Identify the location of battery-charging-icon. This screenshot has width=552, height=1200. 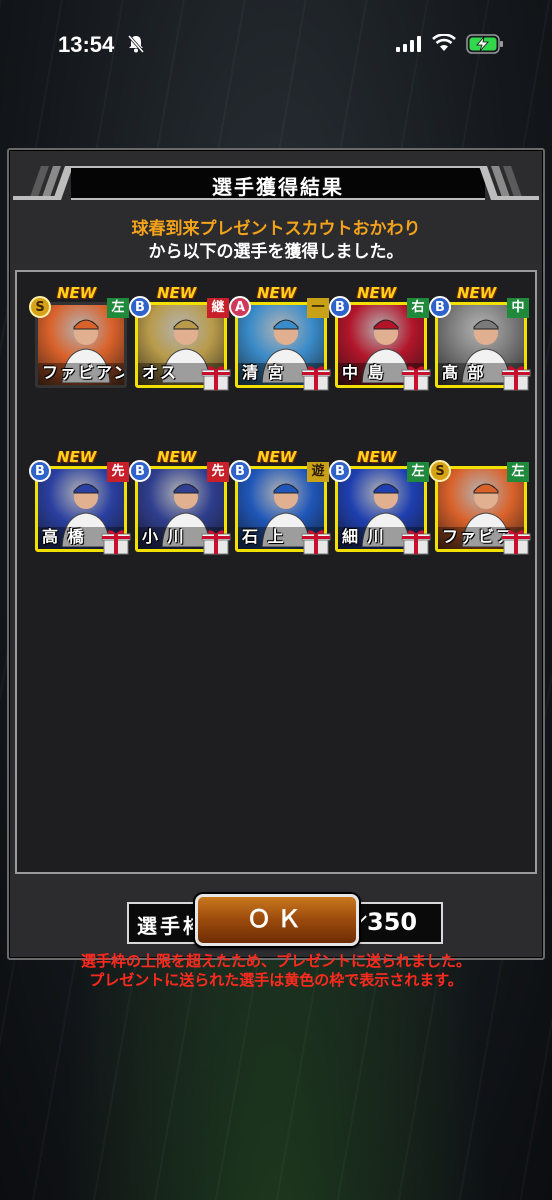
(484, 44).